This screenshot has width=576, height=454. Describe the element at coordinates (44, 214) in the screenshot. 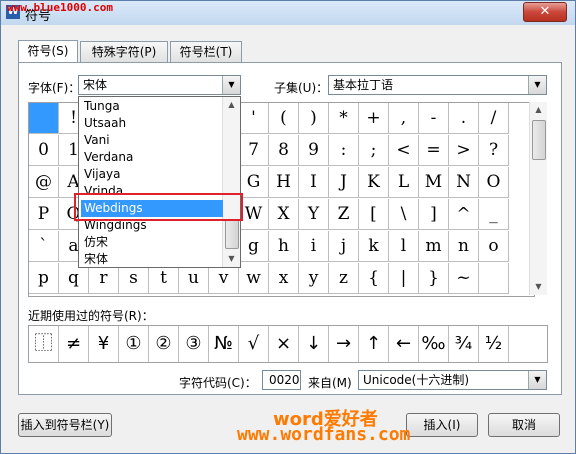

I see `symbol-cell: P` at that location.